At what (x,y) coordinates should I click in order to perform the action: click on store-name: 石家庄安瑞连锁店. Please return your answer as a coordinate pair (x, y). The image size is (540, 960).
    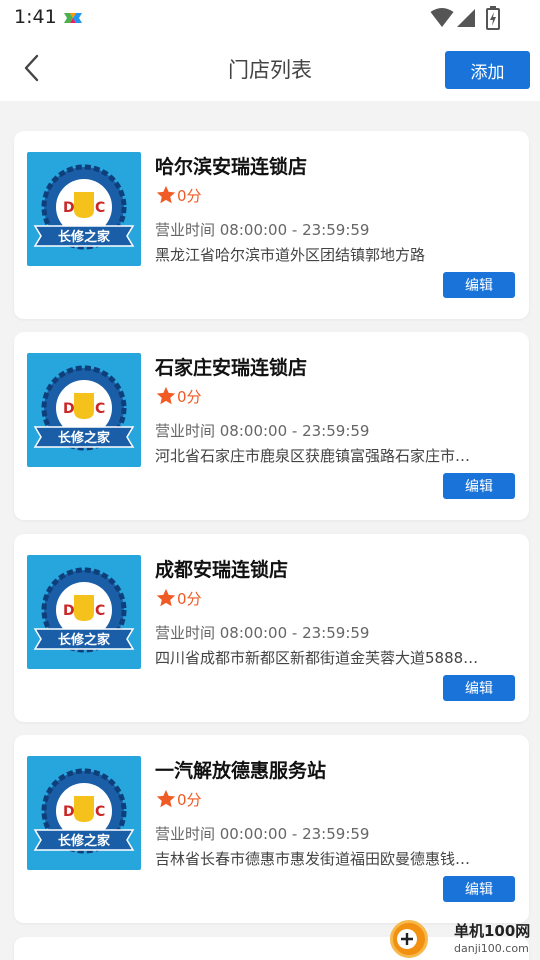
    Looking at the image, I should click on (231, 368).